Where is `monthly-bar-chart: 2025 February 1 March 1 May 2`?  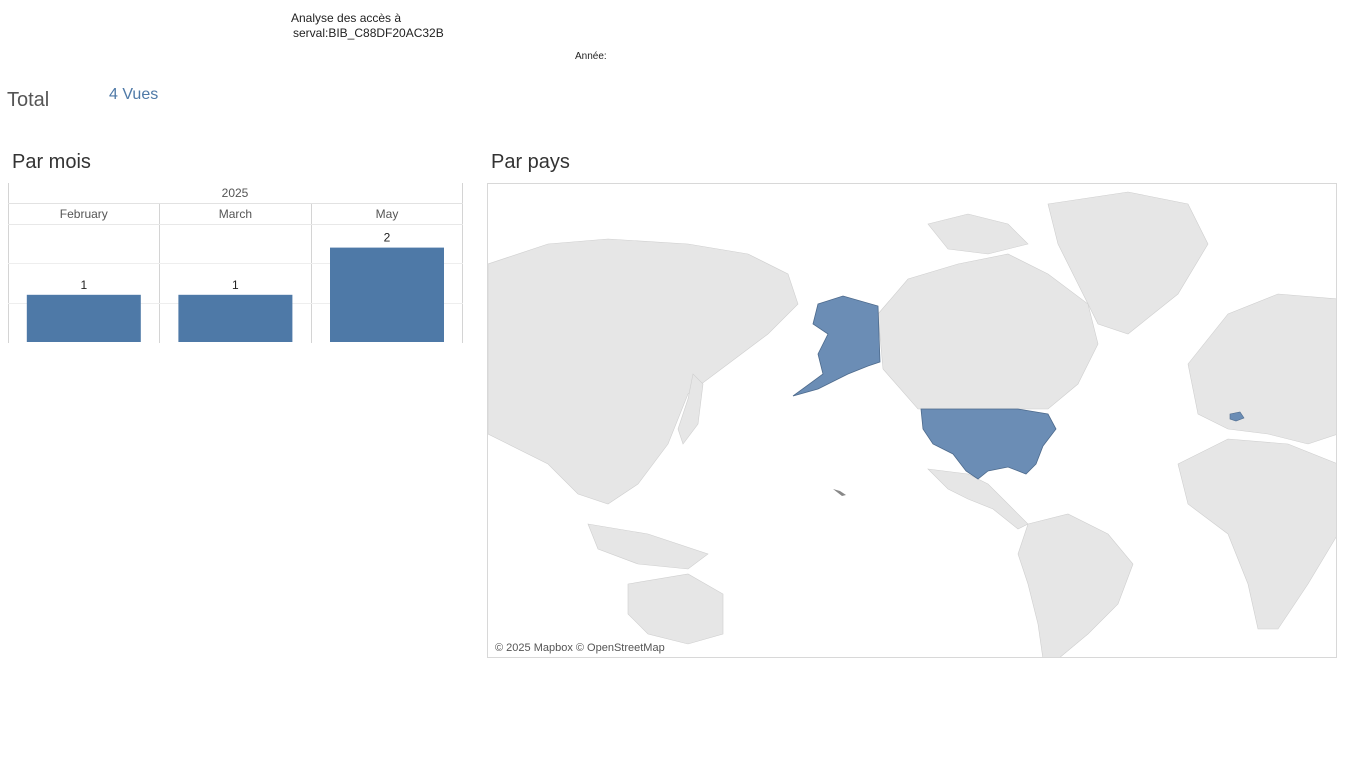 monthly-bar-chart: 2025 February 1 March 1 May 2 is located at coordinates (235, 263).